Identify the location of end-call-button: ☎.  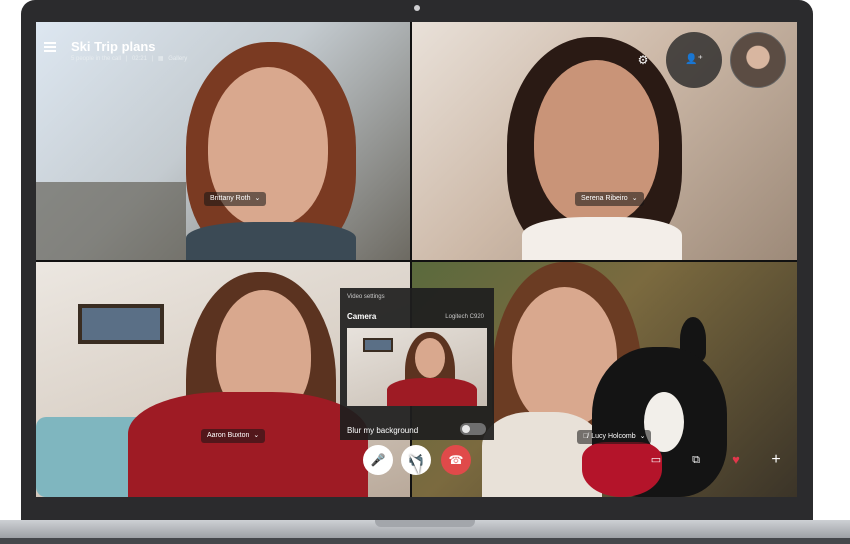
(456, 460).